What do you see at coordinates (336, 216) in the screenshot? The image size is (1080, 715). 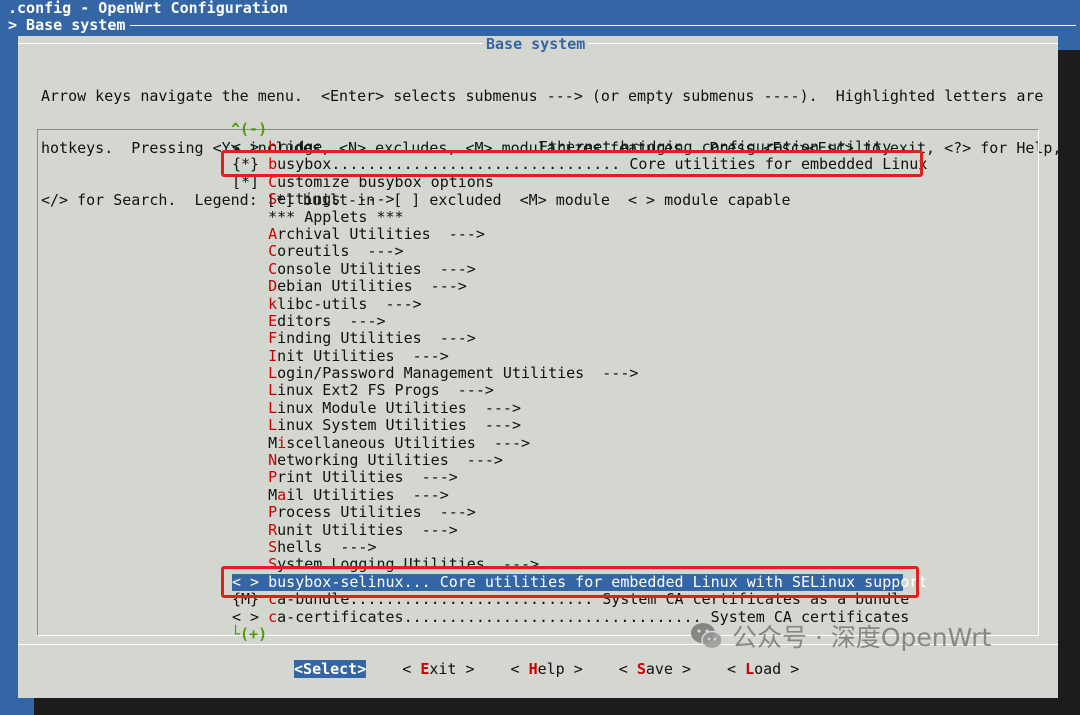 I see `menu-item-label: *** Applets ***` at bounding box center [336, 216].